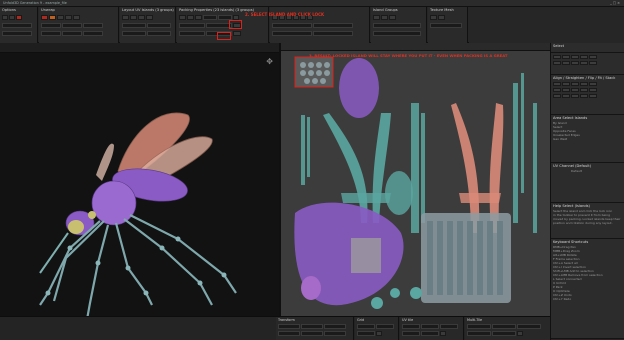 The width and height of the screenshot is (624, 340). What do you see at coordinates (587, 183) in the screenshot?
I see `section-uv-channel: UV Channel (Default) Default` at bounding box center [587, 183].